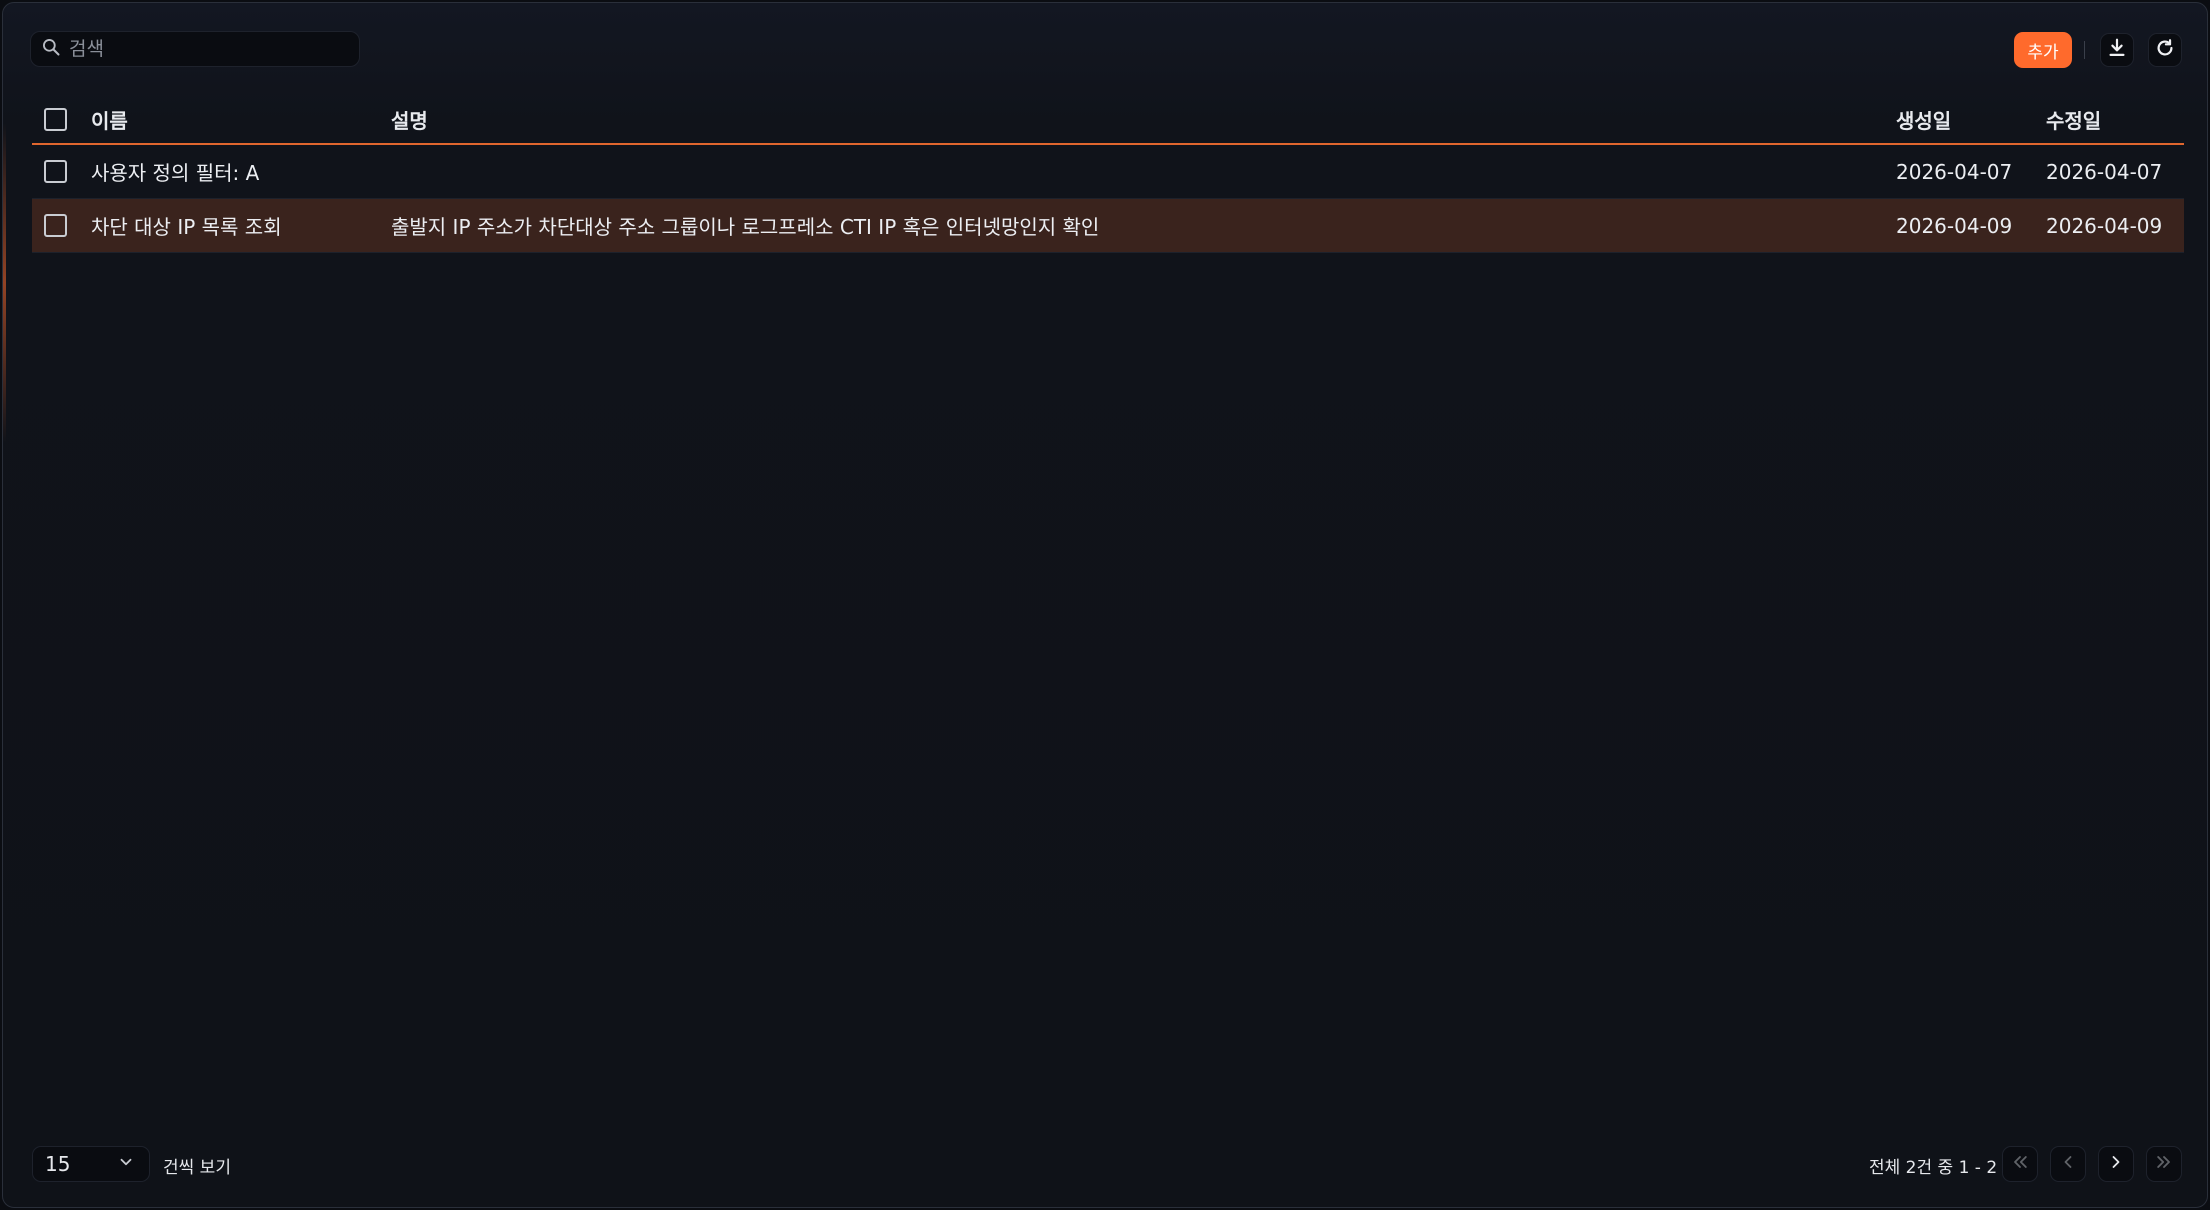  I want to click on search-icon, so click(51, 49).